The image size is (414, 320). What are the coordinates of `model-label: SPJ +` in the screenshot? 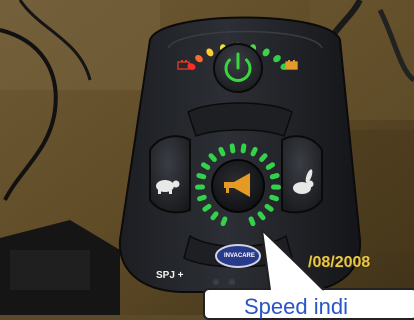 It's located at (170, 275).